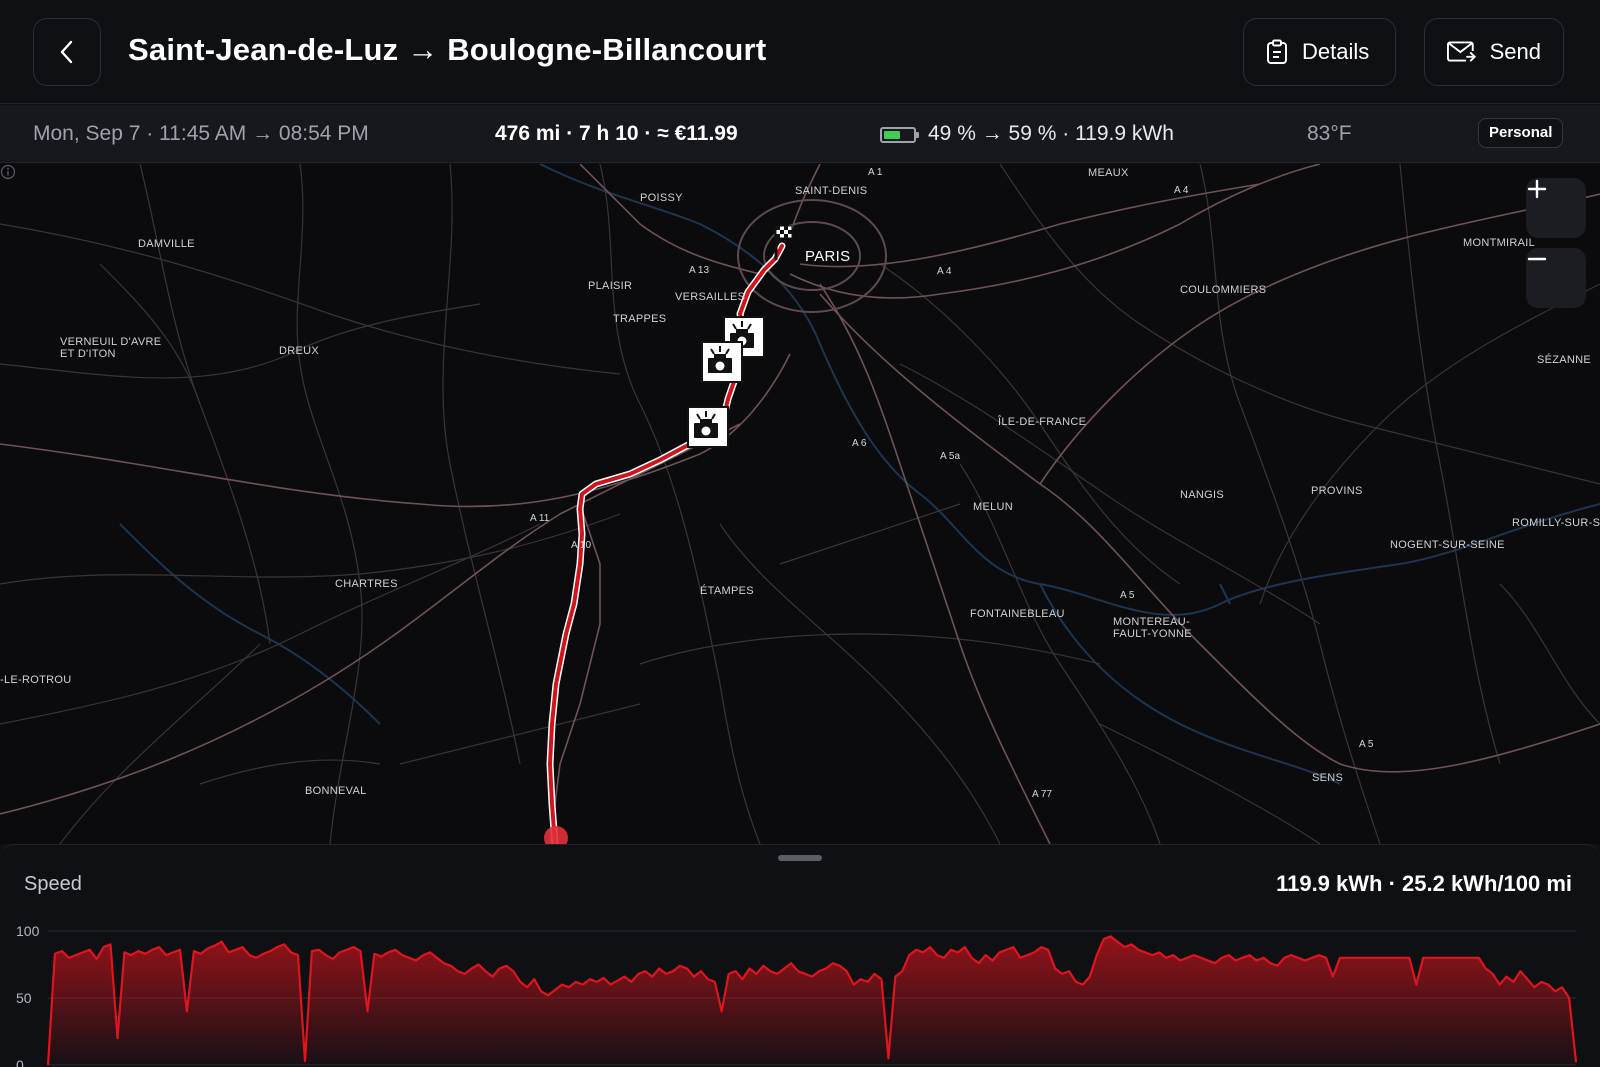  I want to click on road-label: A 13, so click(699, 270).